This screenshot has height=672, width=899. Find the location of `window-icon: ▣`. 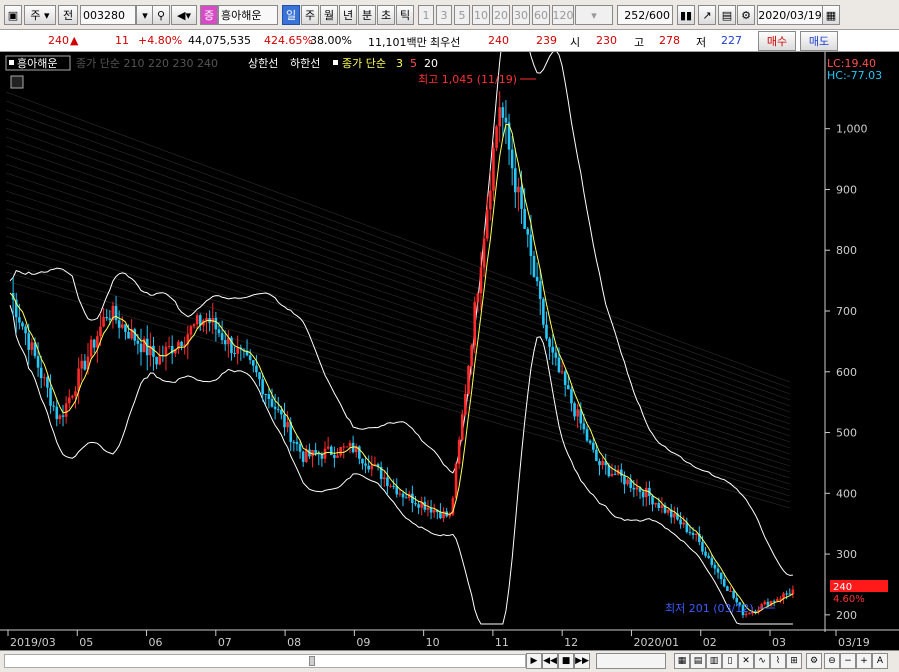

window-icon: ▣ is located at coordinates (13, 15).